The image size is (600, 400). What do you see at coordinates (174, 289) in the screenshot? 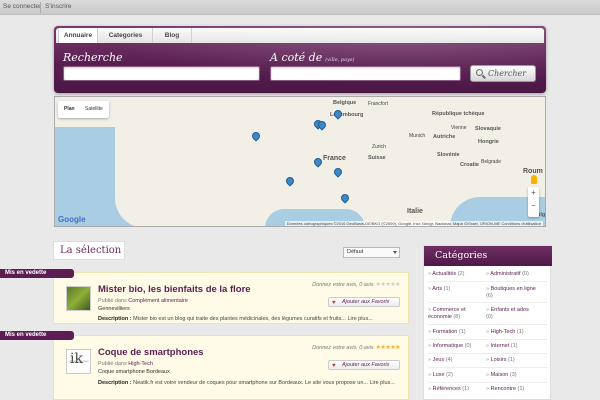
I see `listing-title: Mister bio, les bienfaits de la flore` at bounding box center [174, 289].